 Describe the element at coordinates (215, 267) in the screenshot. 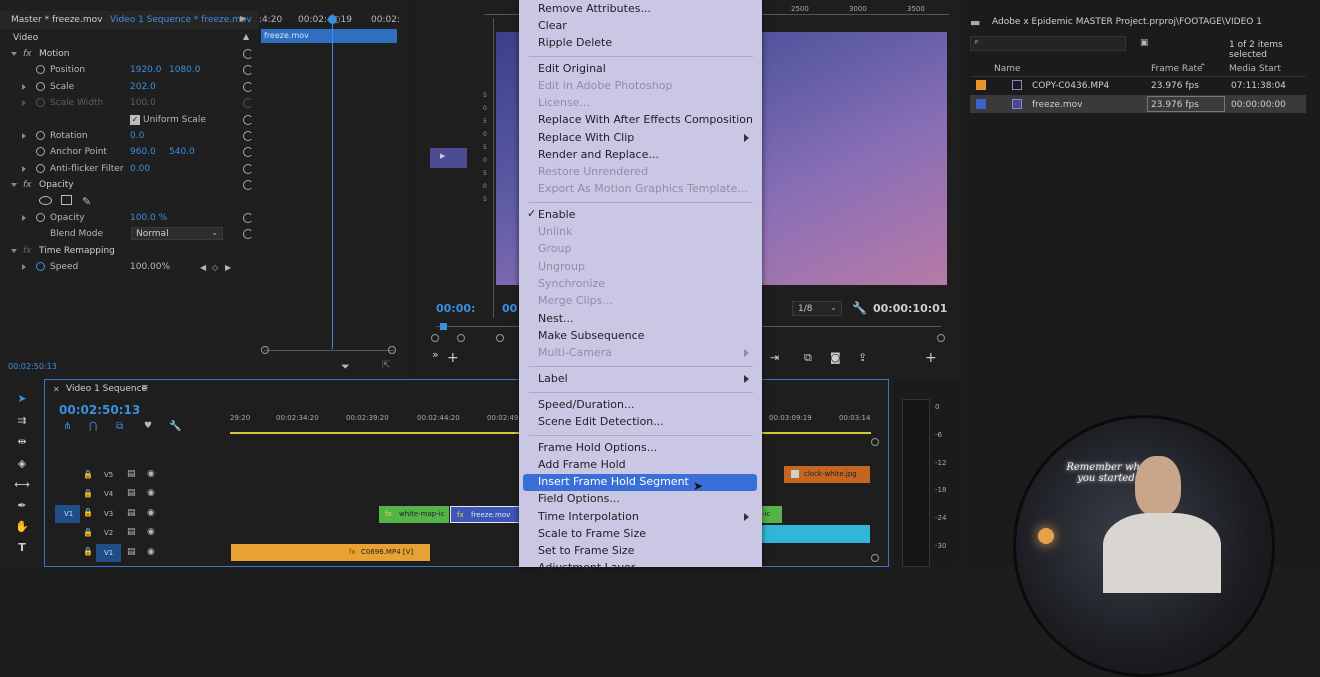

I see `add-keyframe-icon: ◇` at that location.